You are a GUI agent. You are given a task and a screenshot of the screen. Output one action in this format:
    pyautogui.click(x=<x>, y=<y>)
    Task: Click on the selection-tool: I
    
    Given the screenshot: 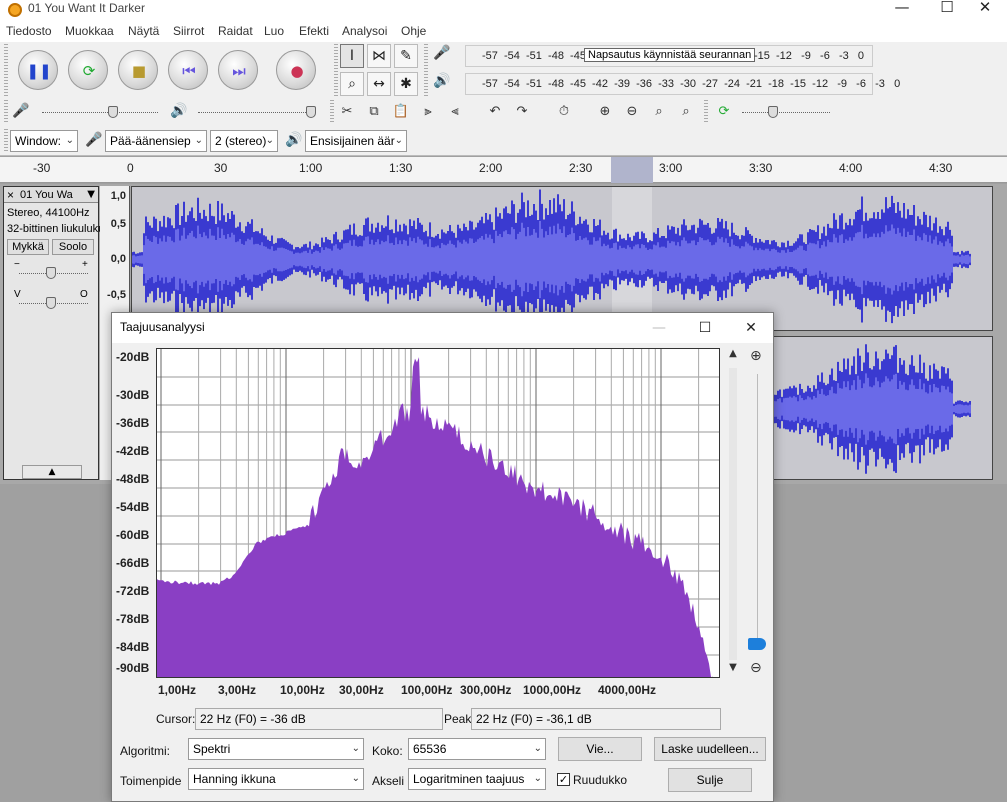 What is the action you would take?
    pyautogui.click(x=352, y=56)
    